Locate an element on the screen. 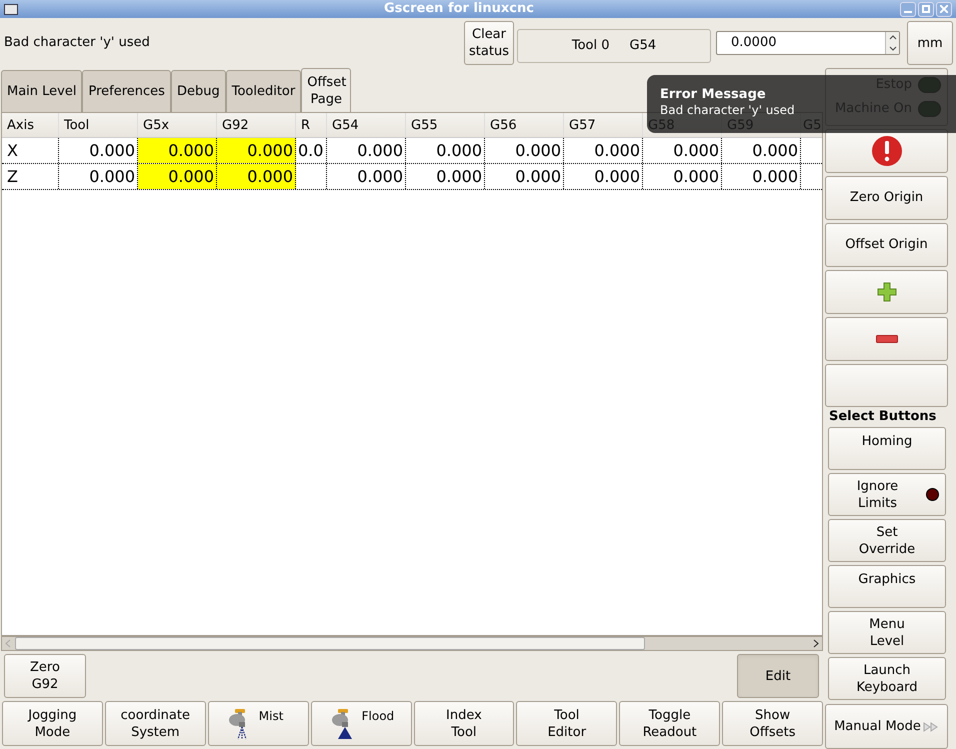  horizontal-scrollbar is located at coordinates (412, 643).